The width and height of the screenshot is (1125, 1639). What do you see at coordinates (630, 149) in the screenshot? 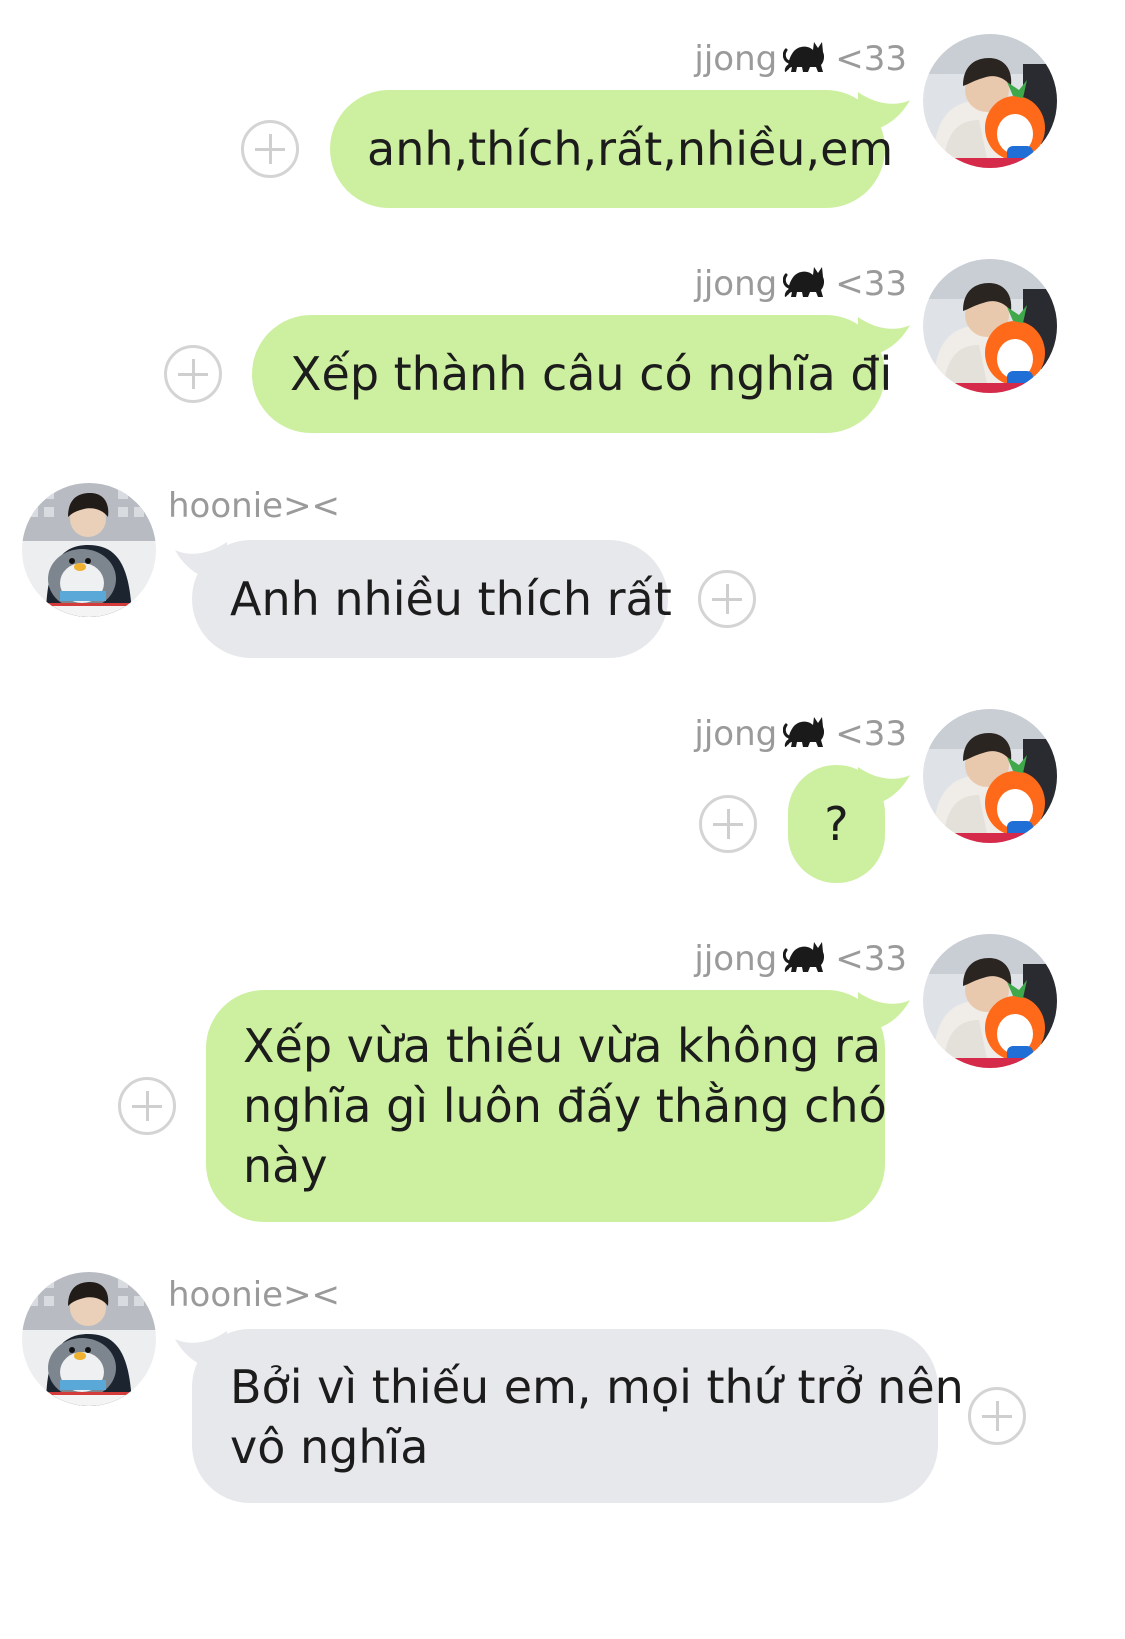
I see `message-text: anh,thích,rất,nhiều,em` at bounding box center [630, 149].